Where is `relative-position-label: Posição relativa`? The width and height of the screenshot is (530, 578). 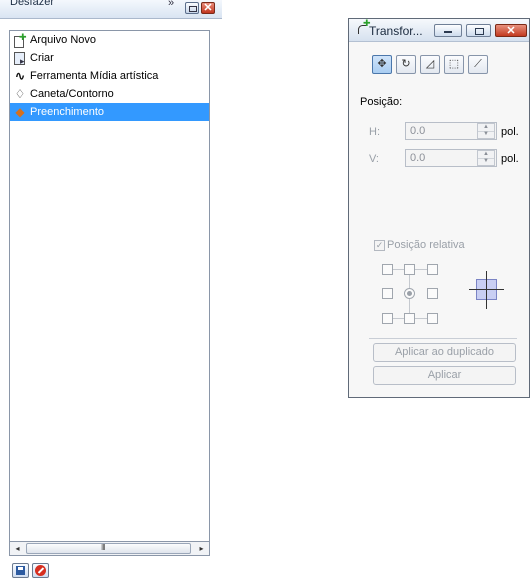
relative-position-label: Posição relativa is located at coordinates (426, 245).